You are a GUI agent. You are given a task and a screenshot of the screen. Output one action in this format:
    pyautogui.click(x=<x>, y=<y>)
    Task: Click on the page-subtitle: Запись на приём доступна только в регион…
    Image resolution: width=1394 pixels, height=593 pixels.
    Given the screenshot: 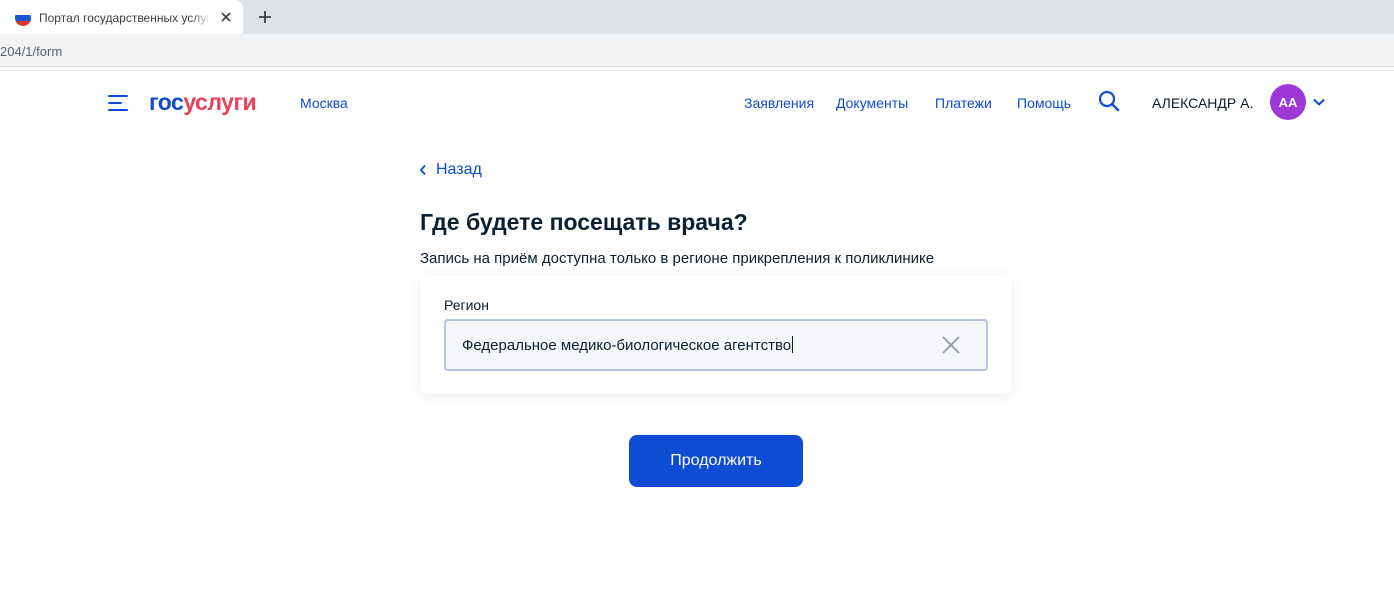 What is the action you would take?
    pyautogui.click(x=677, y=258)
    